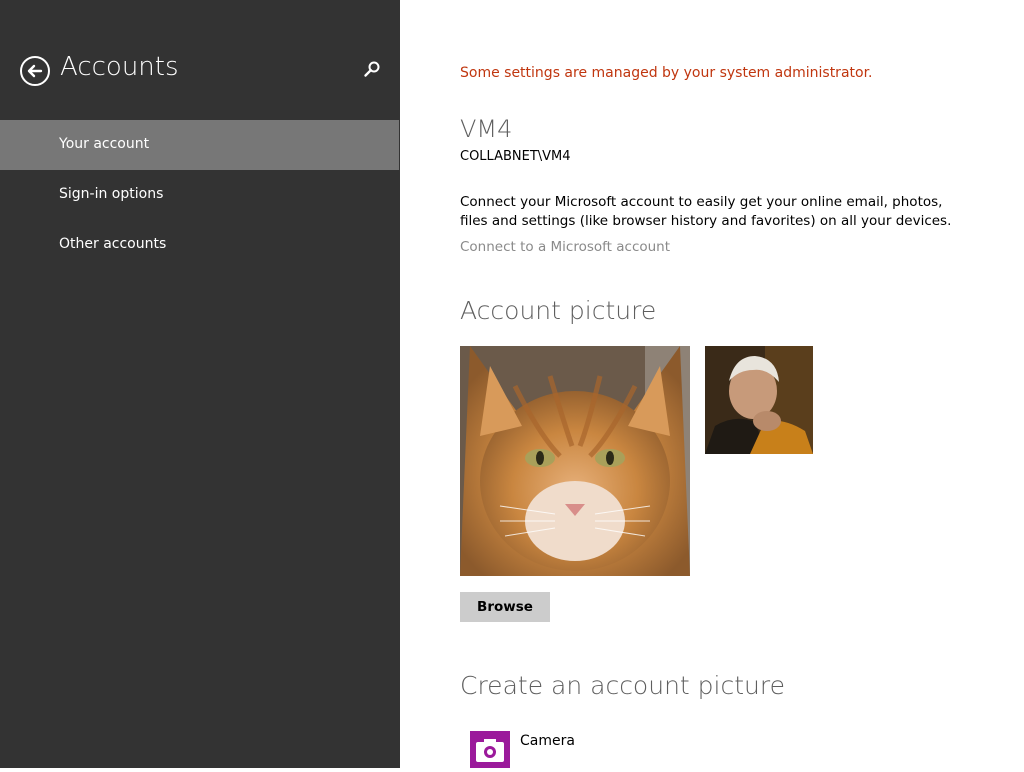  Describe the element at coordinates (486, 129) in the screenshot. I see `user-name: VM4` at that location.